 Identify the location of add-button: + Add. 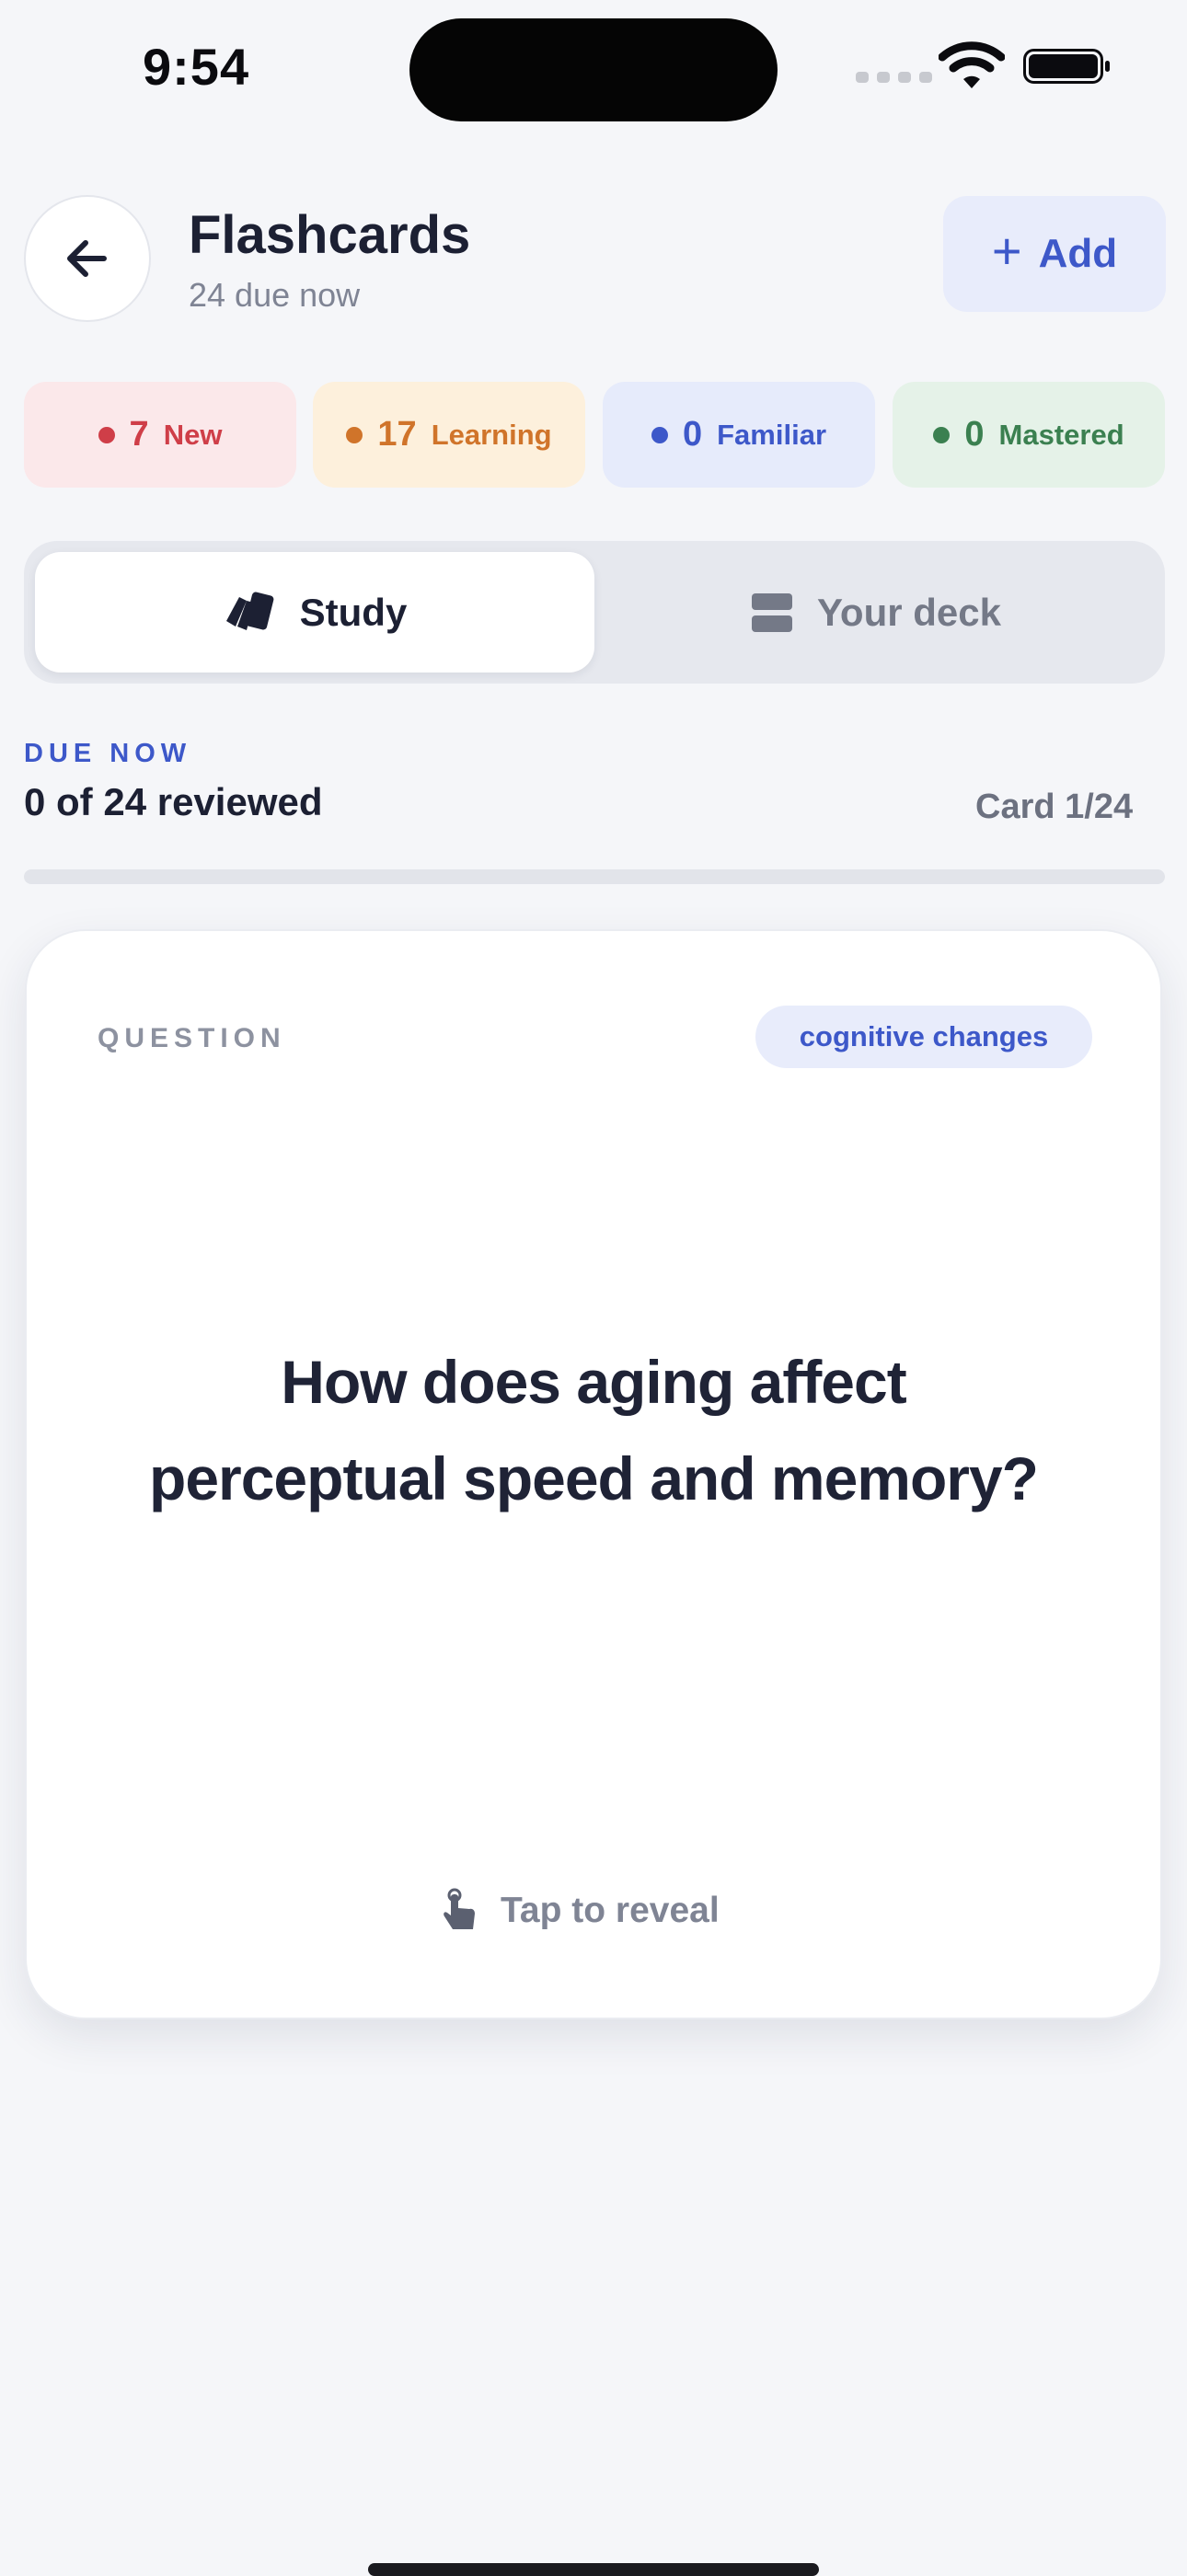
(1054, 254).